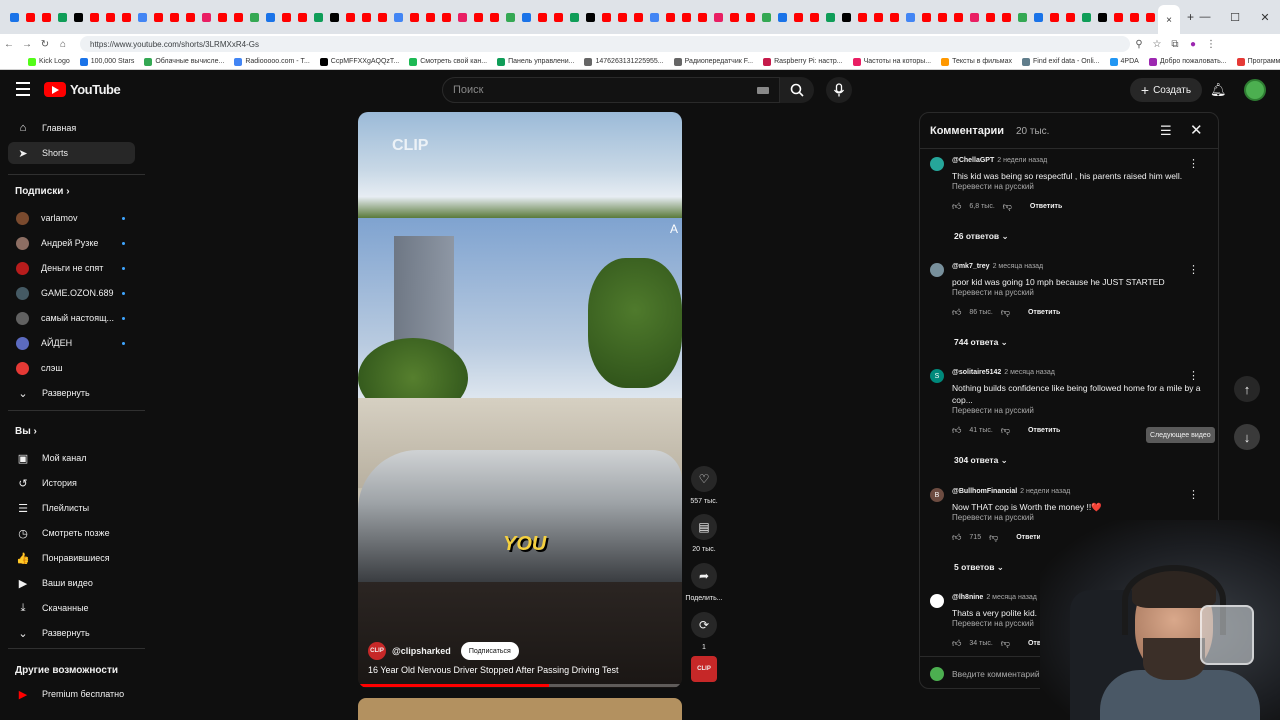 The width and height of the screenshot is (1280, 720). What do you see at coordinates (981, 460) in the screenshot?
I see `view-replies-button: 304 ответа ⌄` at bounding box center [981, 460].